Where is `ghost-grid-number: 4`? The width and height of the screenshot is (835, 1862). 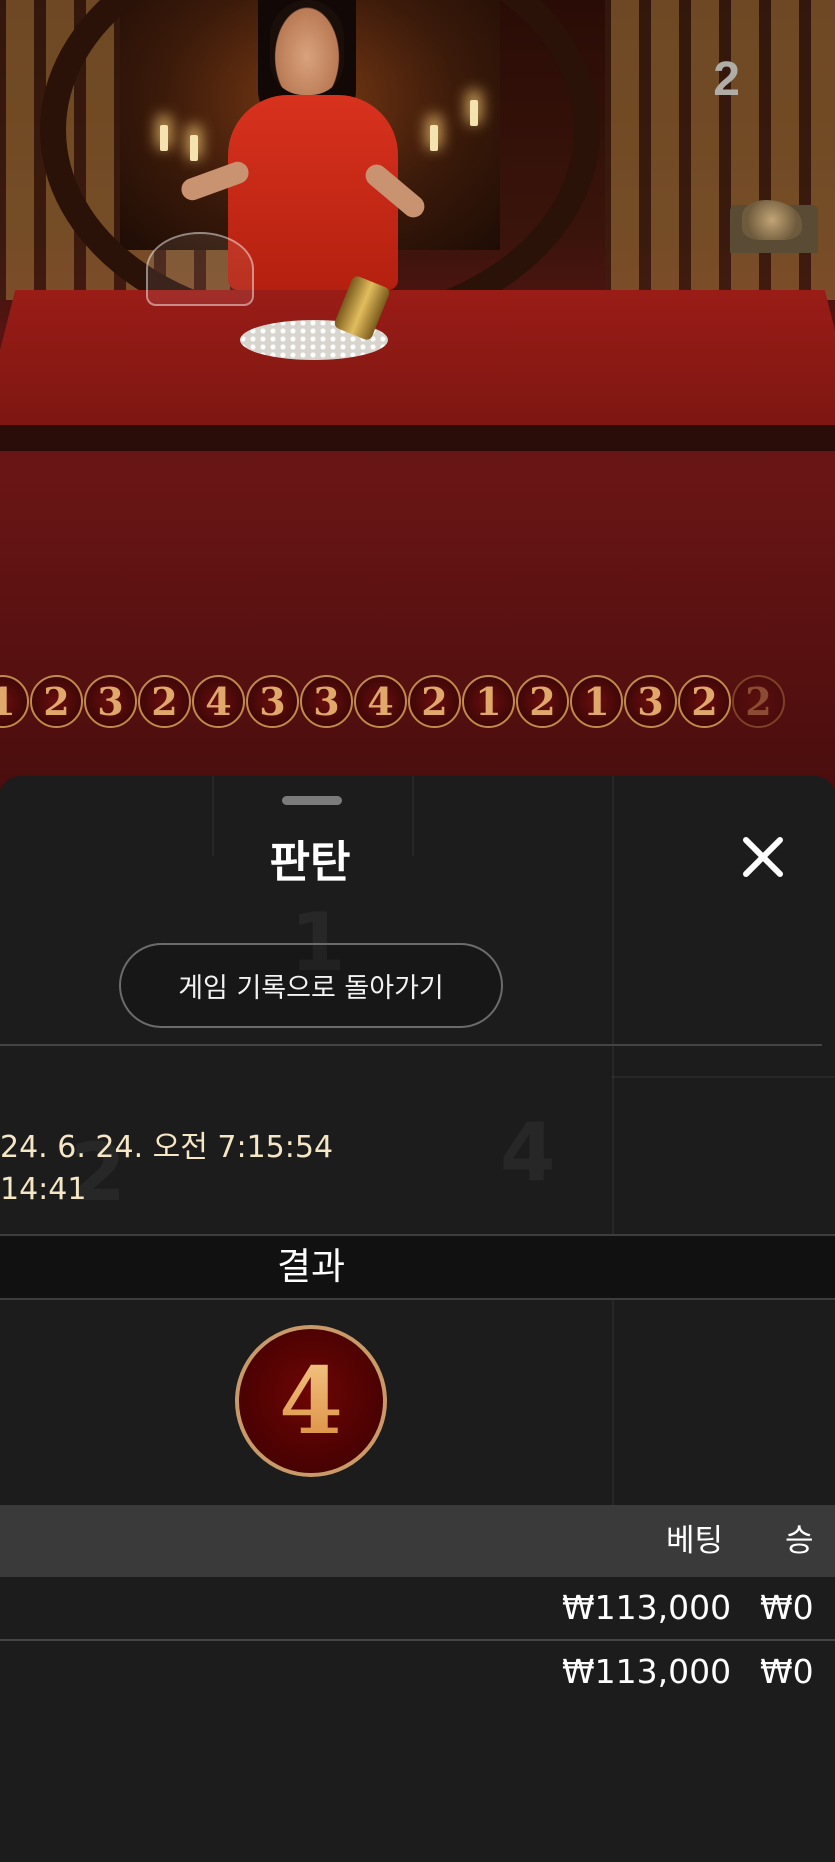
ghost-grid-number: 4 is located at coordinates (528, 1152).